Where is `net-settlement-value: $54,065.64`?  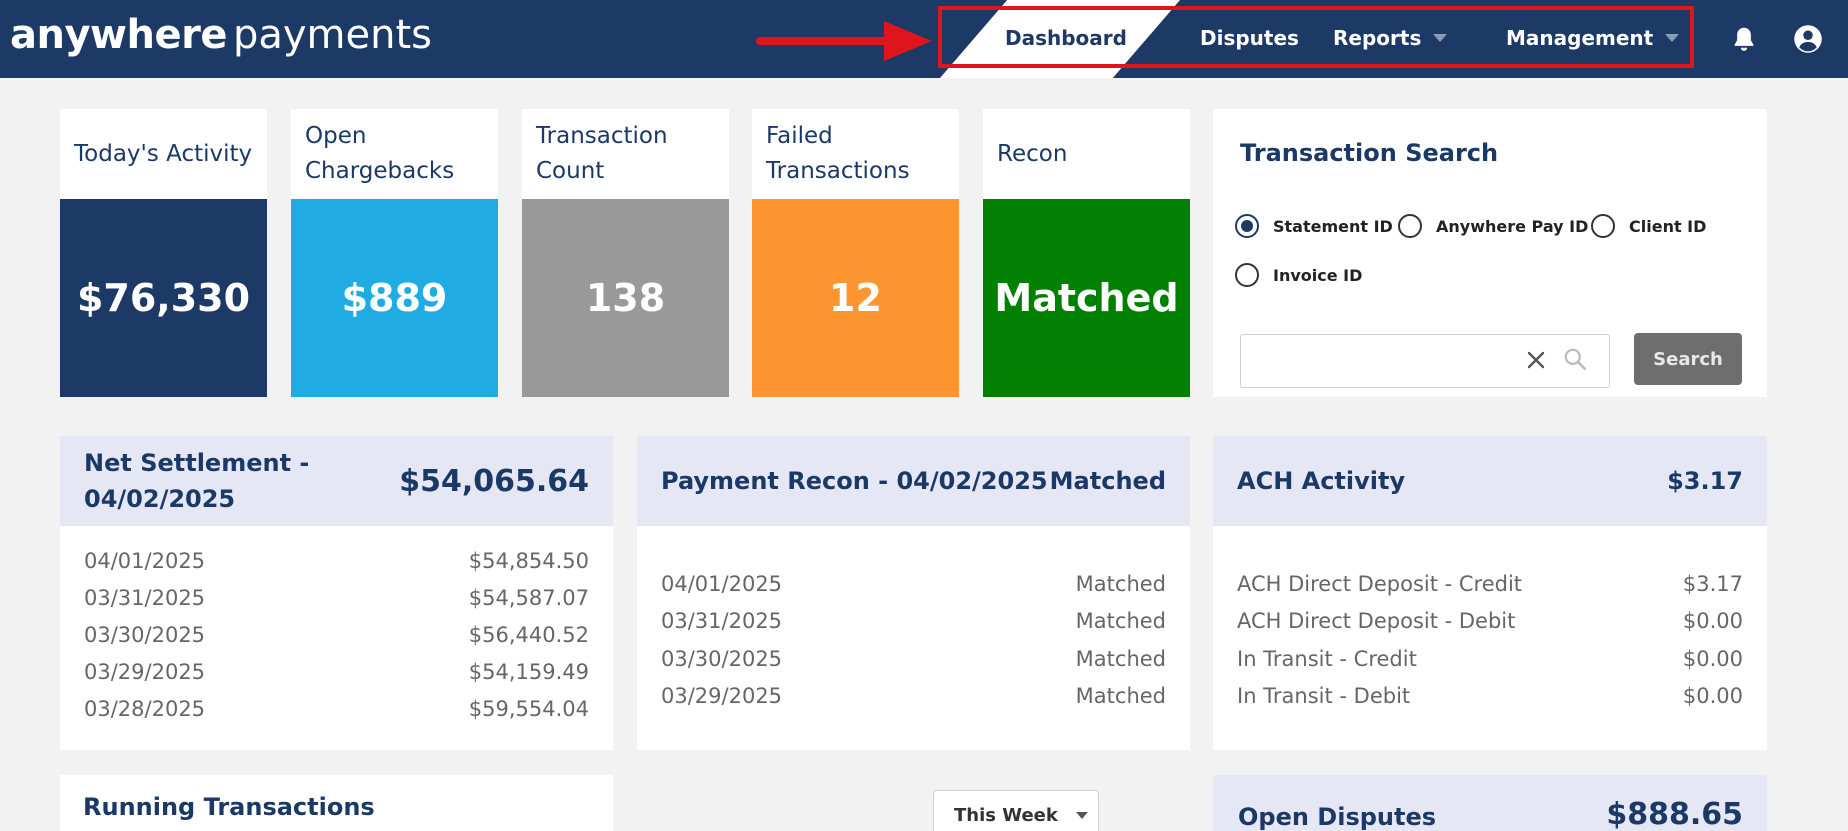 net-settlement-value: $54,065.64 is located at coordinates (494, 481).